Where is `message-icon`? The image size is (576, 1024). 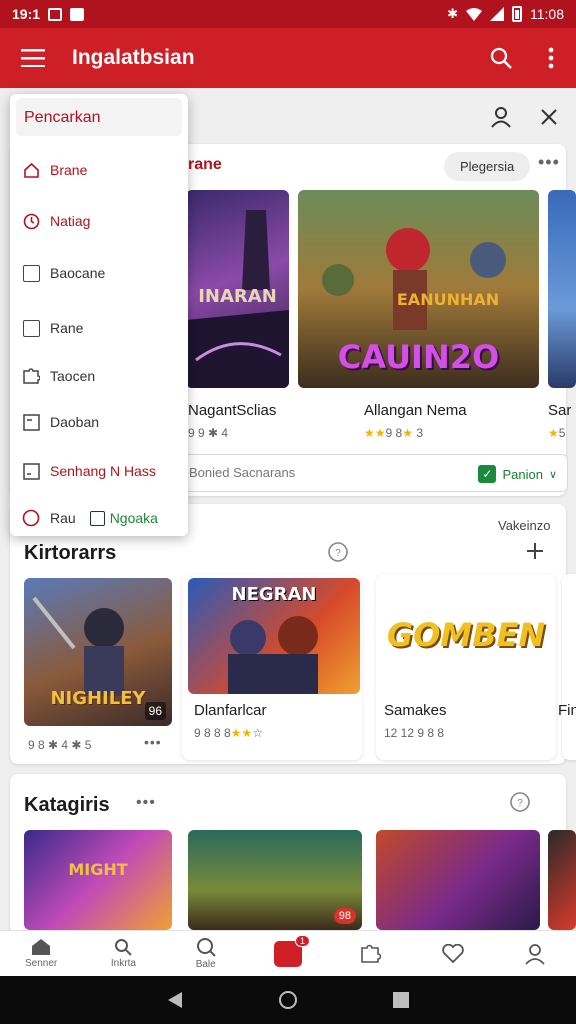 message-icon is located at coordinates (77, 14).